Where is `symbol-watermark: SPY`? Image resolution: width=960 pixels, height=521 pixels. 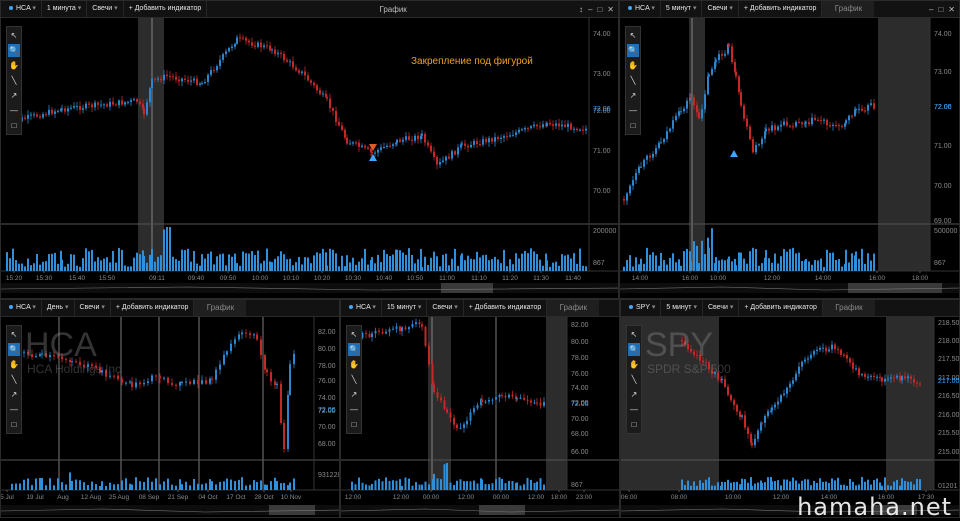
symbol-watermark: SPY is located at coordinates (679, 345).